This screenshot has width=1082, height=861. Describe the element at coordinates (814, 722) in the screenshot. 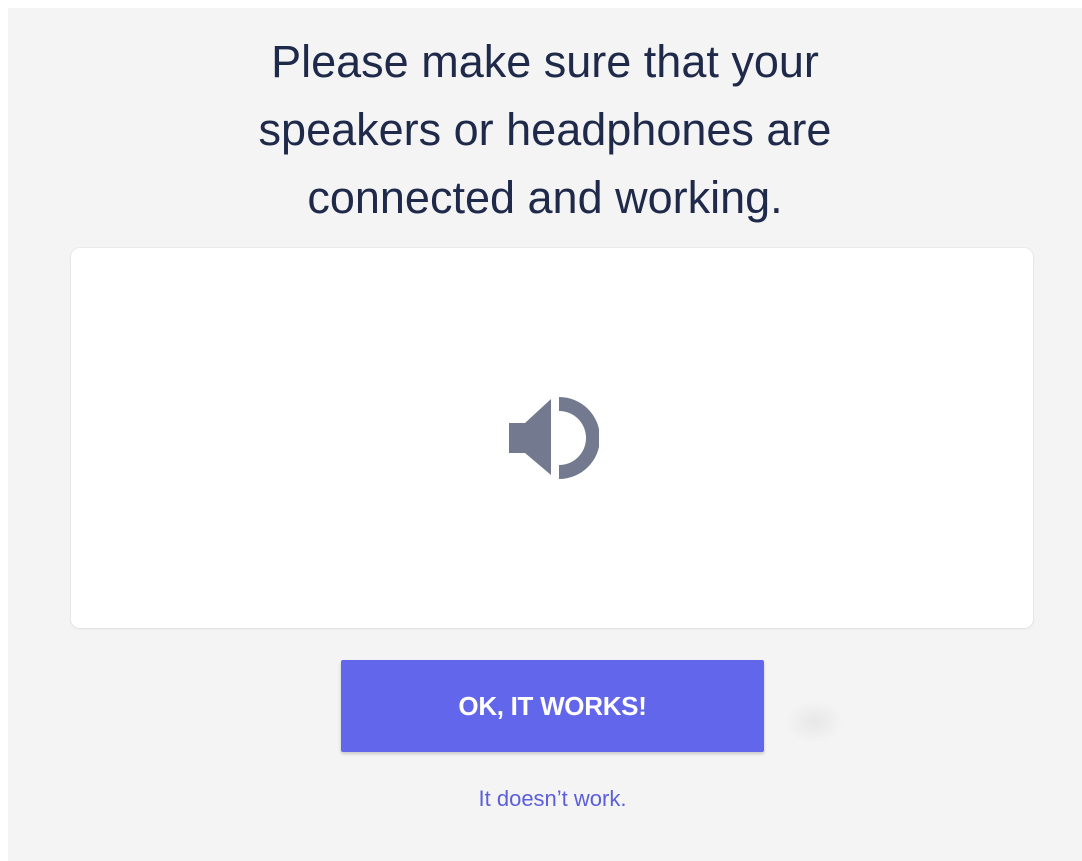

I see `cursor-shadow` at that location.